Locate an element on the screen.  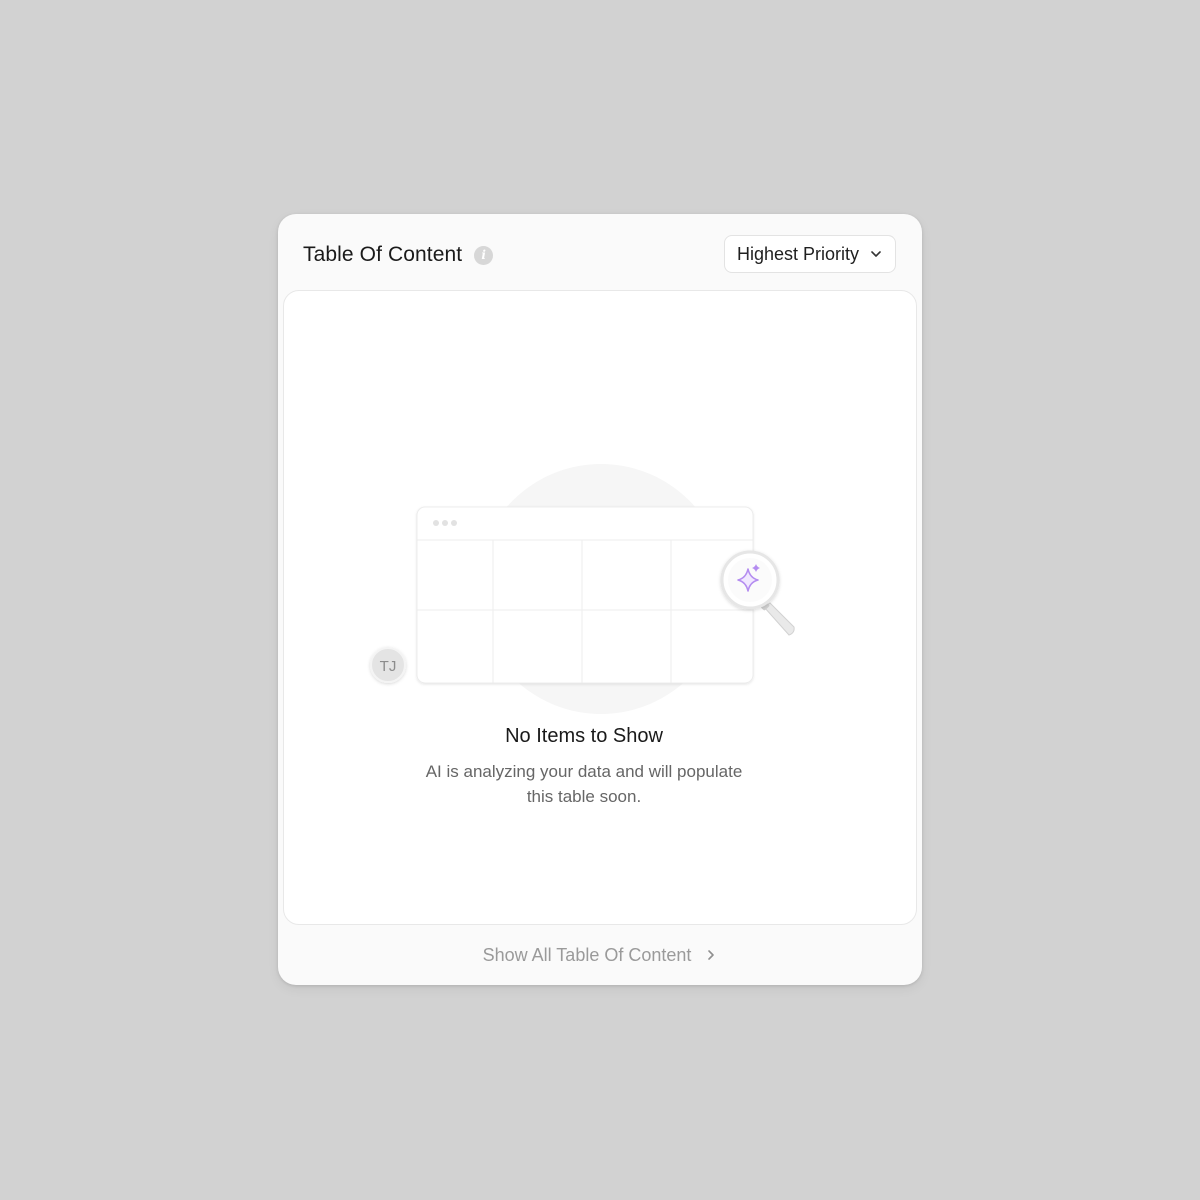
table-window-graphic is located at coordinates (585, 595).